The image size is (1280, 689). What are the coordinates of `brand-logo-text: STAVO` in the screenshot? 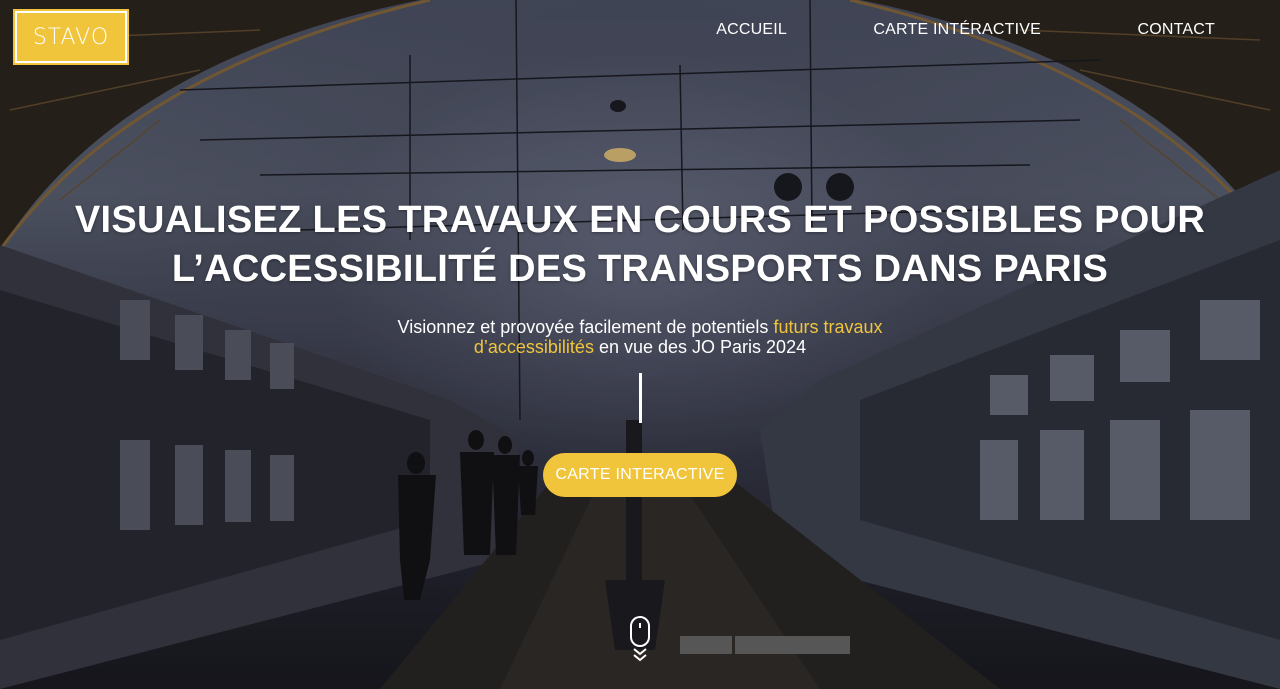 It's located at (71, 37).